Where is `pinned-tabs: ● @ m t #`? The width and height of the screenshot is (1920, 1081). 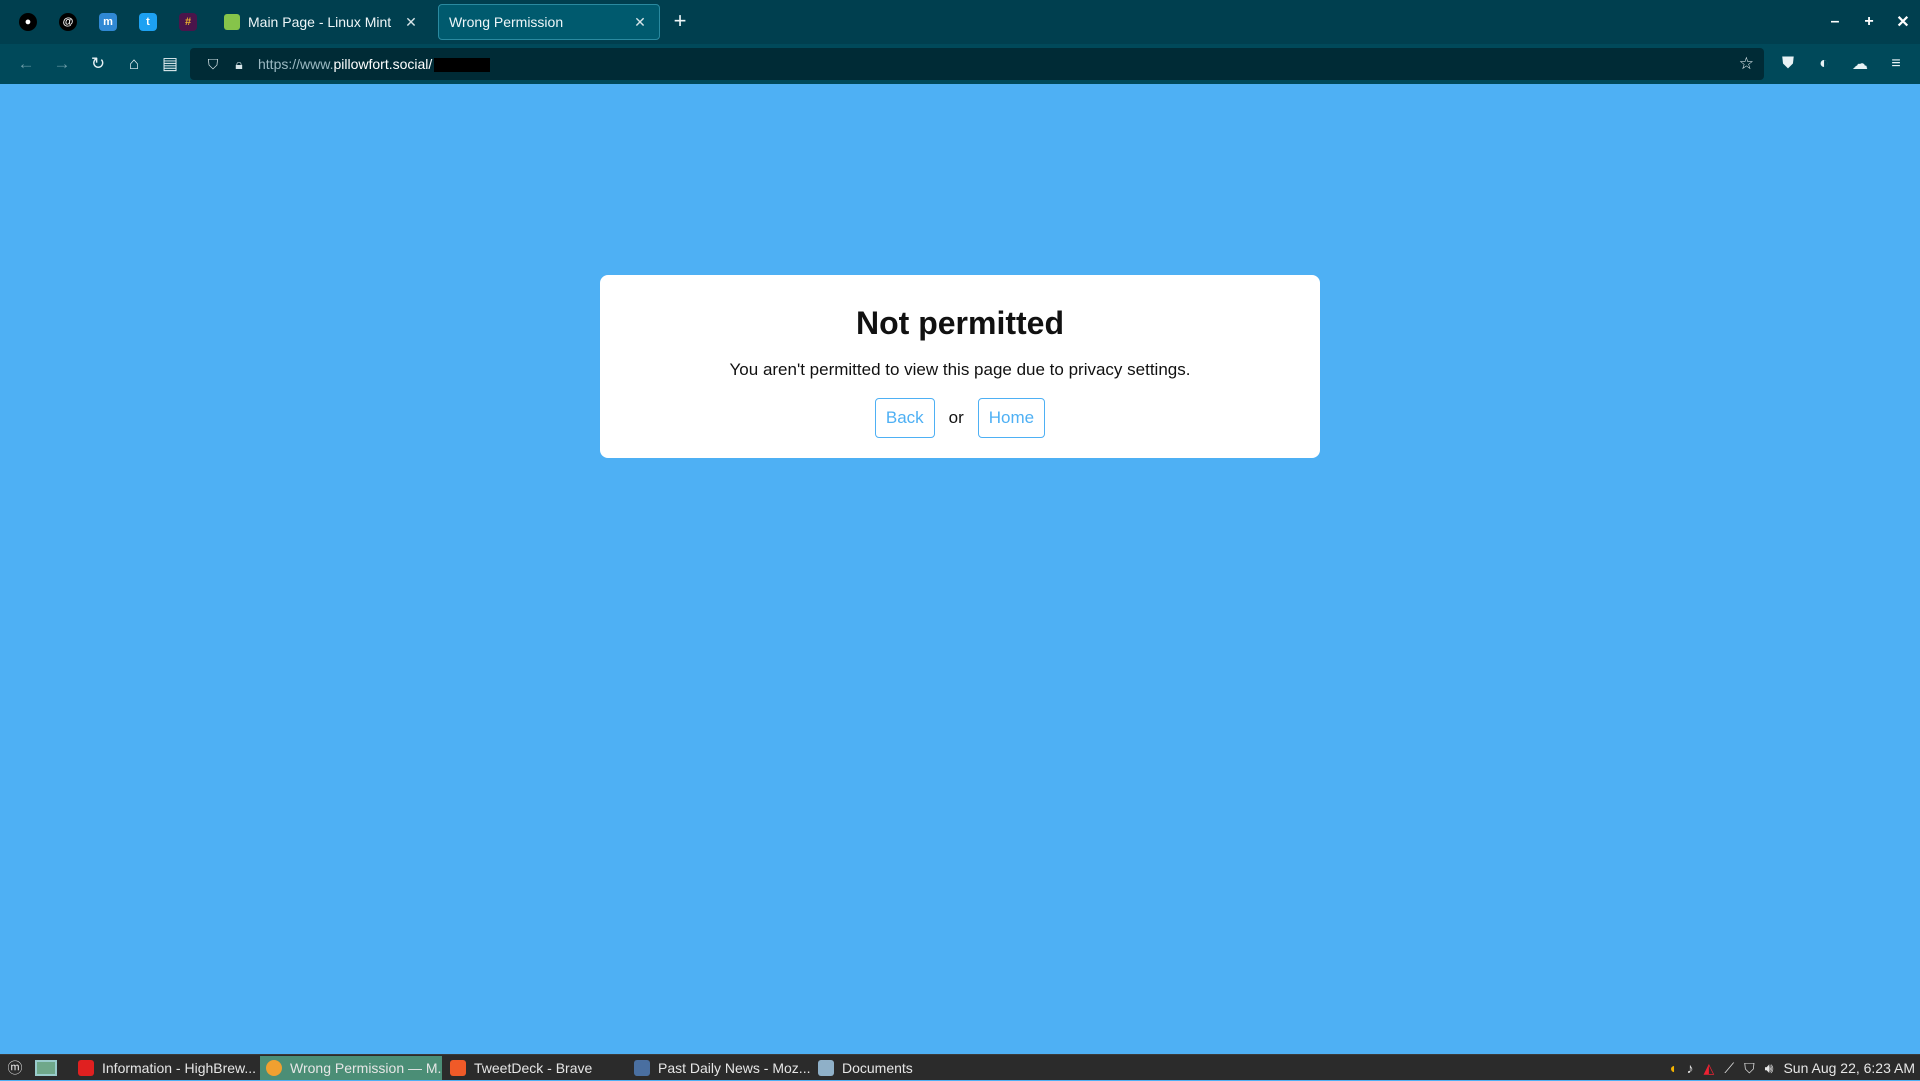
pinned-tabs: ● @ m t # is located at coordinates (104, 22).